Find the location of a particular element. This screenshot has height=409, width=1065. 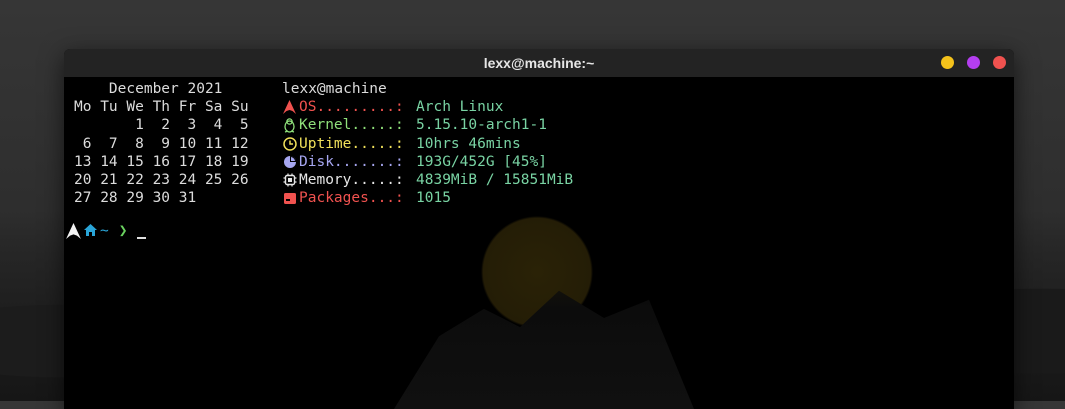

text-cursor is located at coordinates (142, 238).